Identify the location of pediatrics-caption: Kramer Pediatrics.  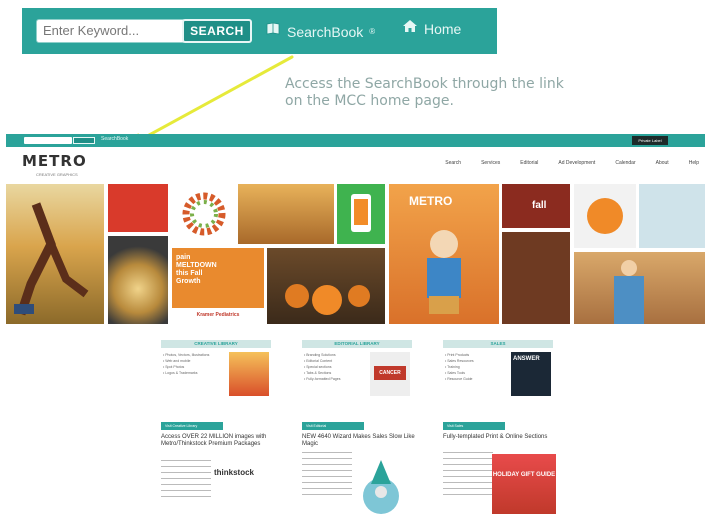
(218, 316).